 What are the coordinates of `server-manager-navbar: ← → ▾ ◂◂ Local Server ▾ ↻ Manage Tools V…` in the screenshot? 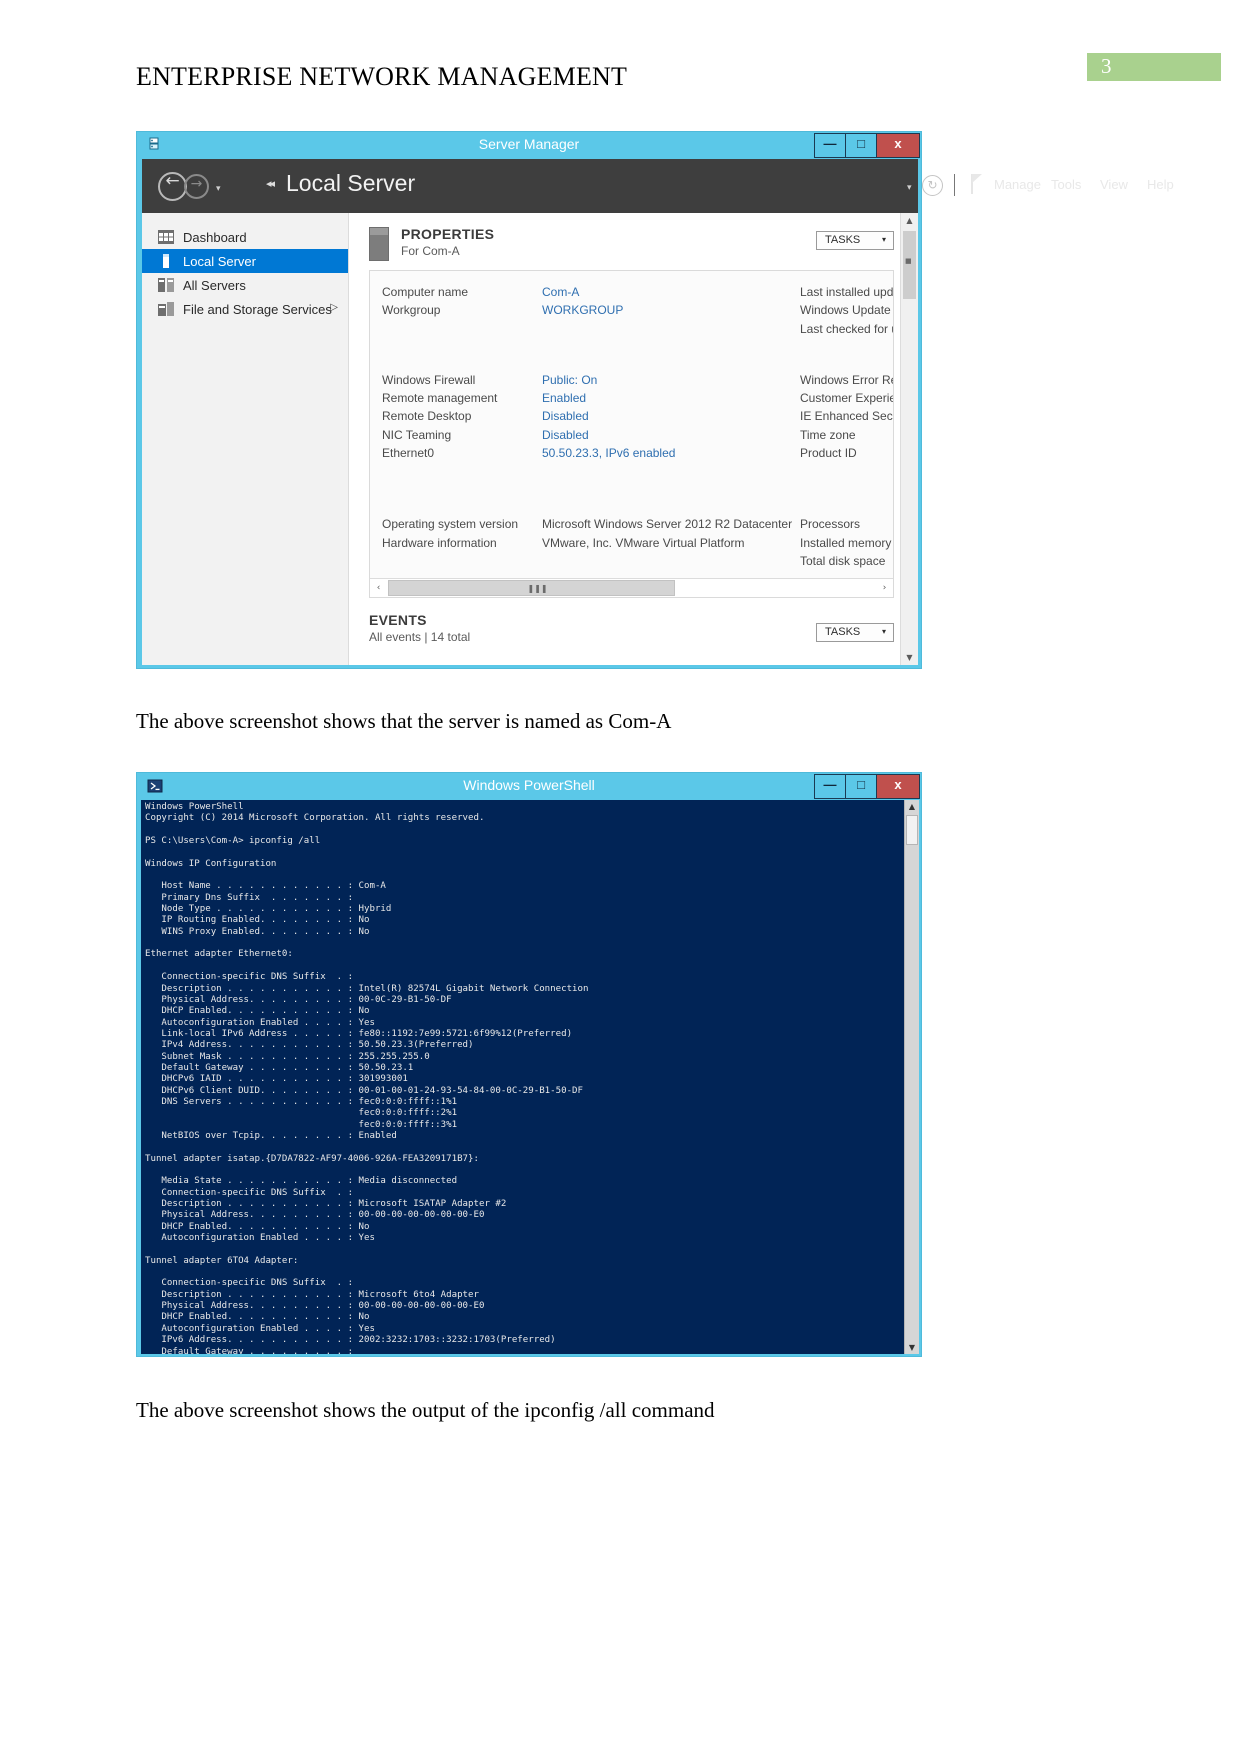 It's located at (658, 186).